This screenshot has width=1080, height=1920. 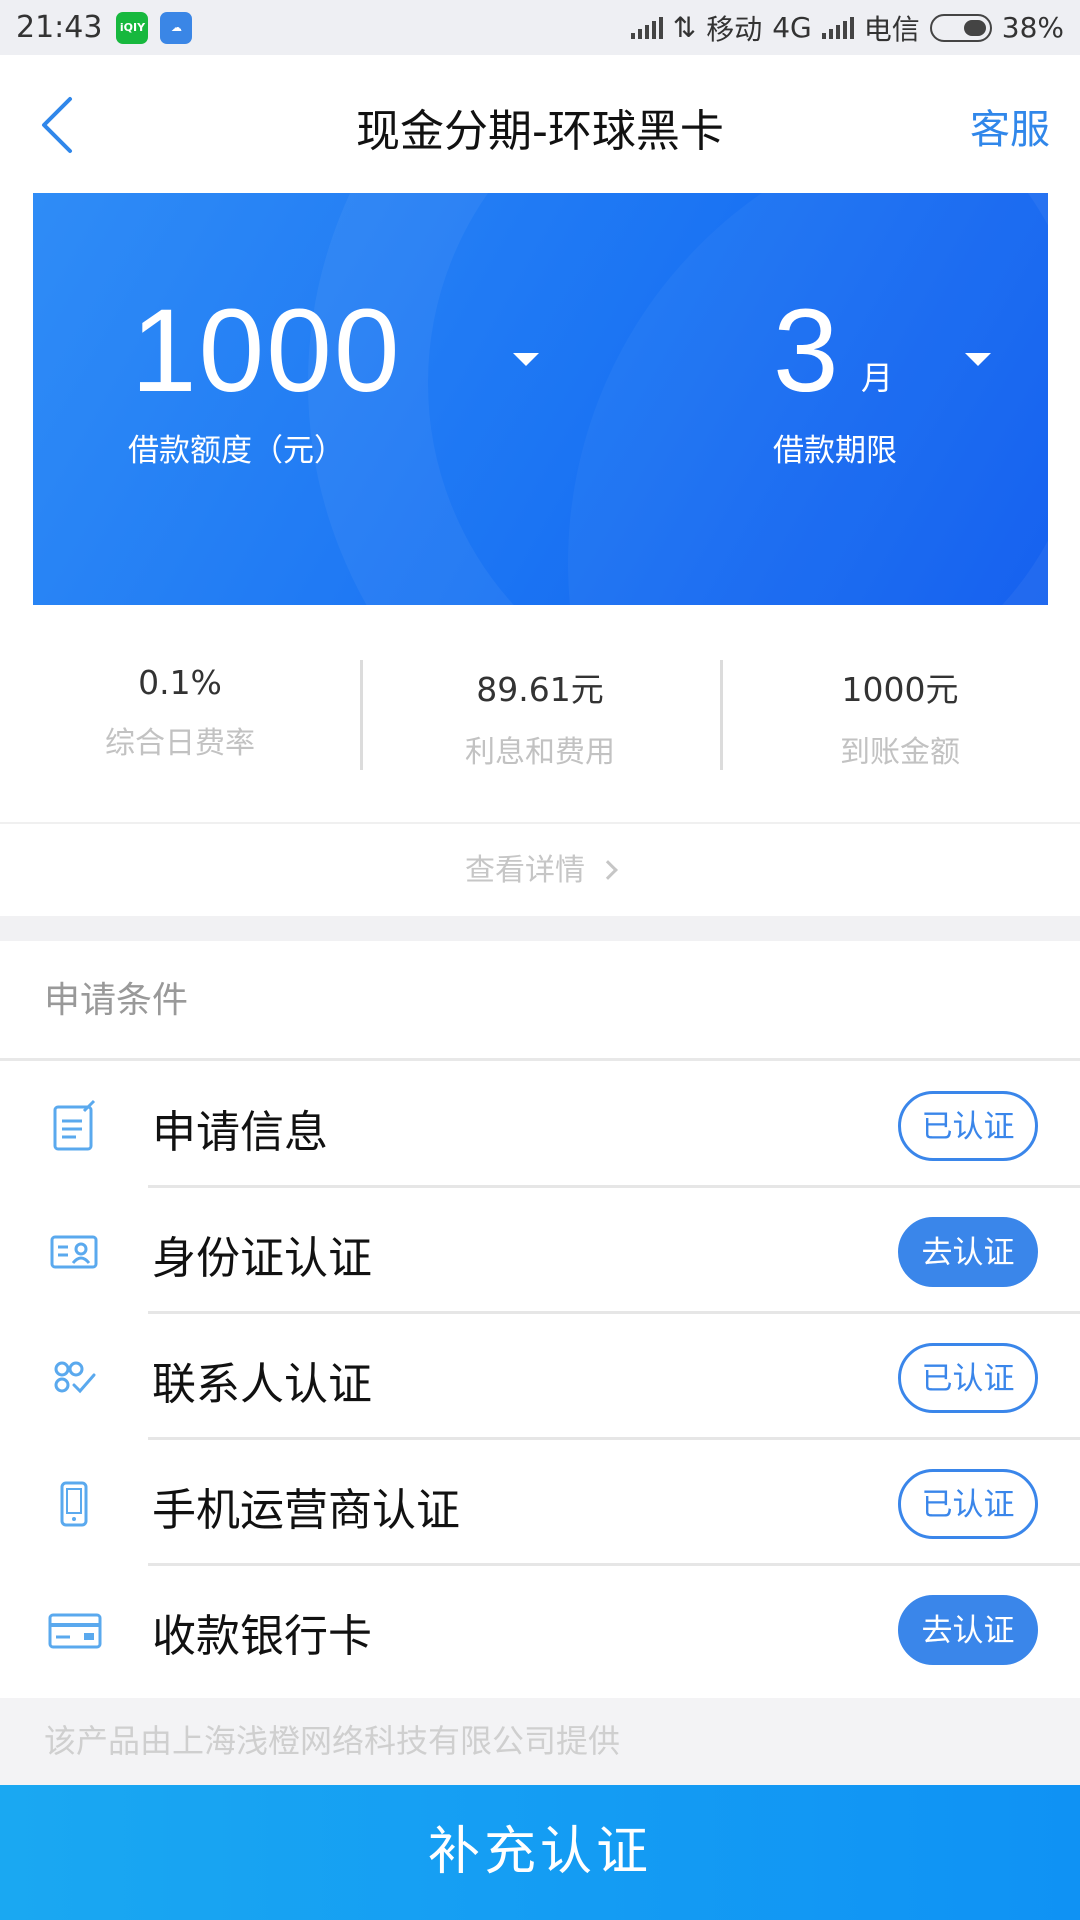 What do you see at coordinates (306, 1510) in the screenshot?
I see `condition-label: 手机运营商认证` at bounding box center [306, 1510].